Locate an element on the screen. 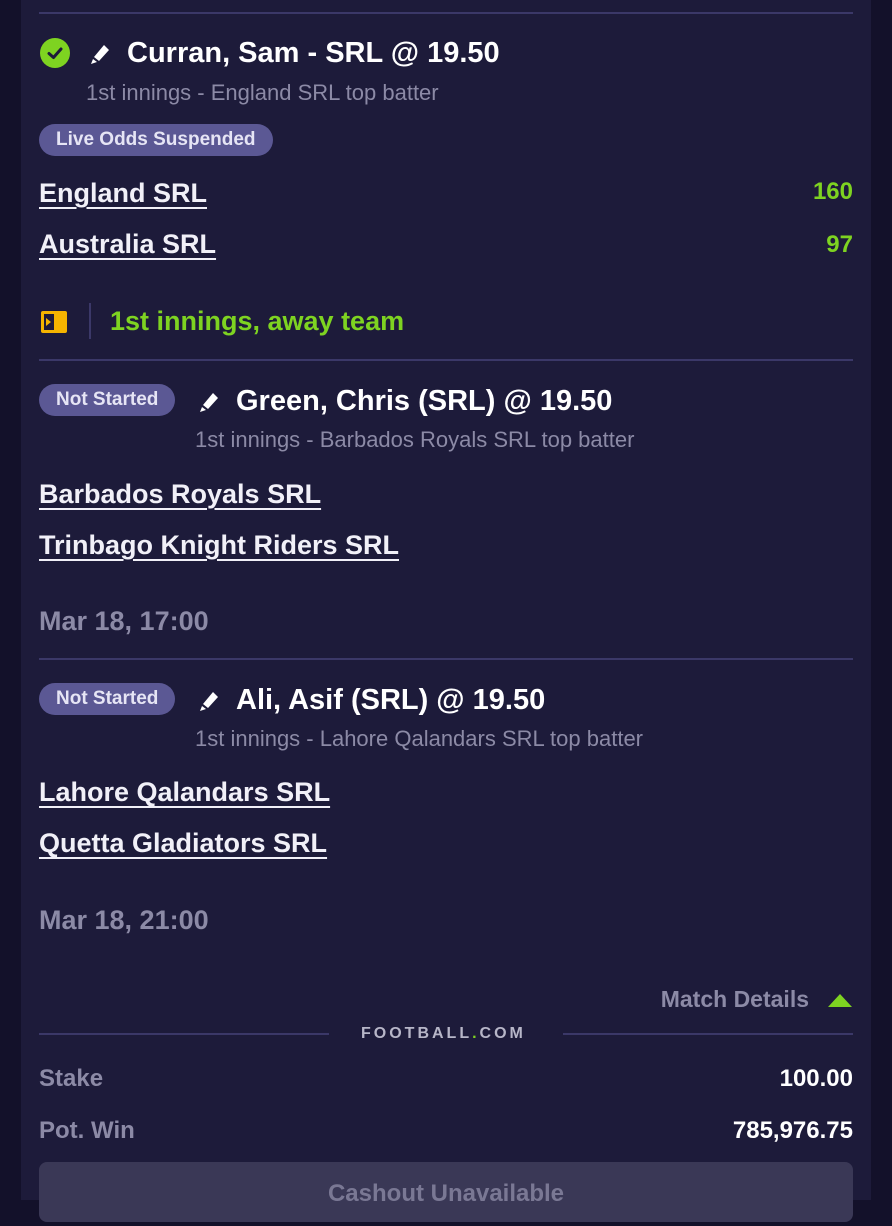  stake-value: 100.00 is located at coordinates (816, 1078).